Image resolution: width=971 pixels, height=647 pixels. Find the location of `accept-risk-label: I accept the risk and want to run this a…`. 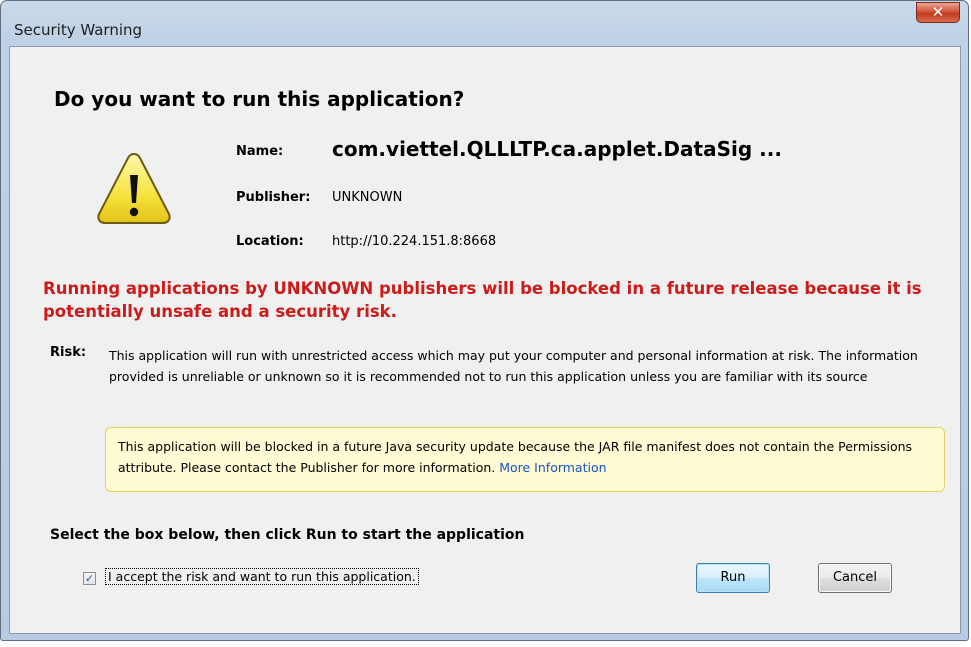

accept-risk-label: I accept the risk and want to run this a… is located at coordinates (262, 576).